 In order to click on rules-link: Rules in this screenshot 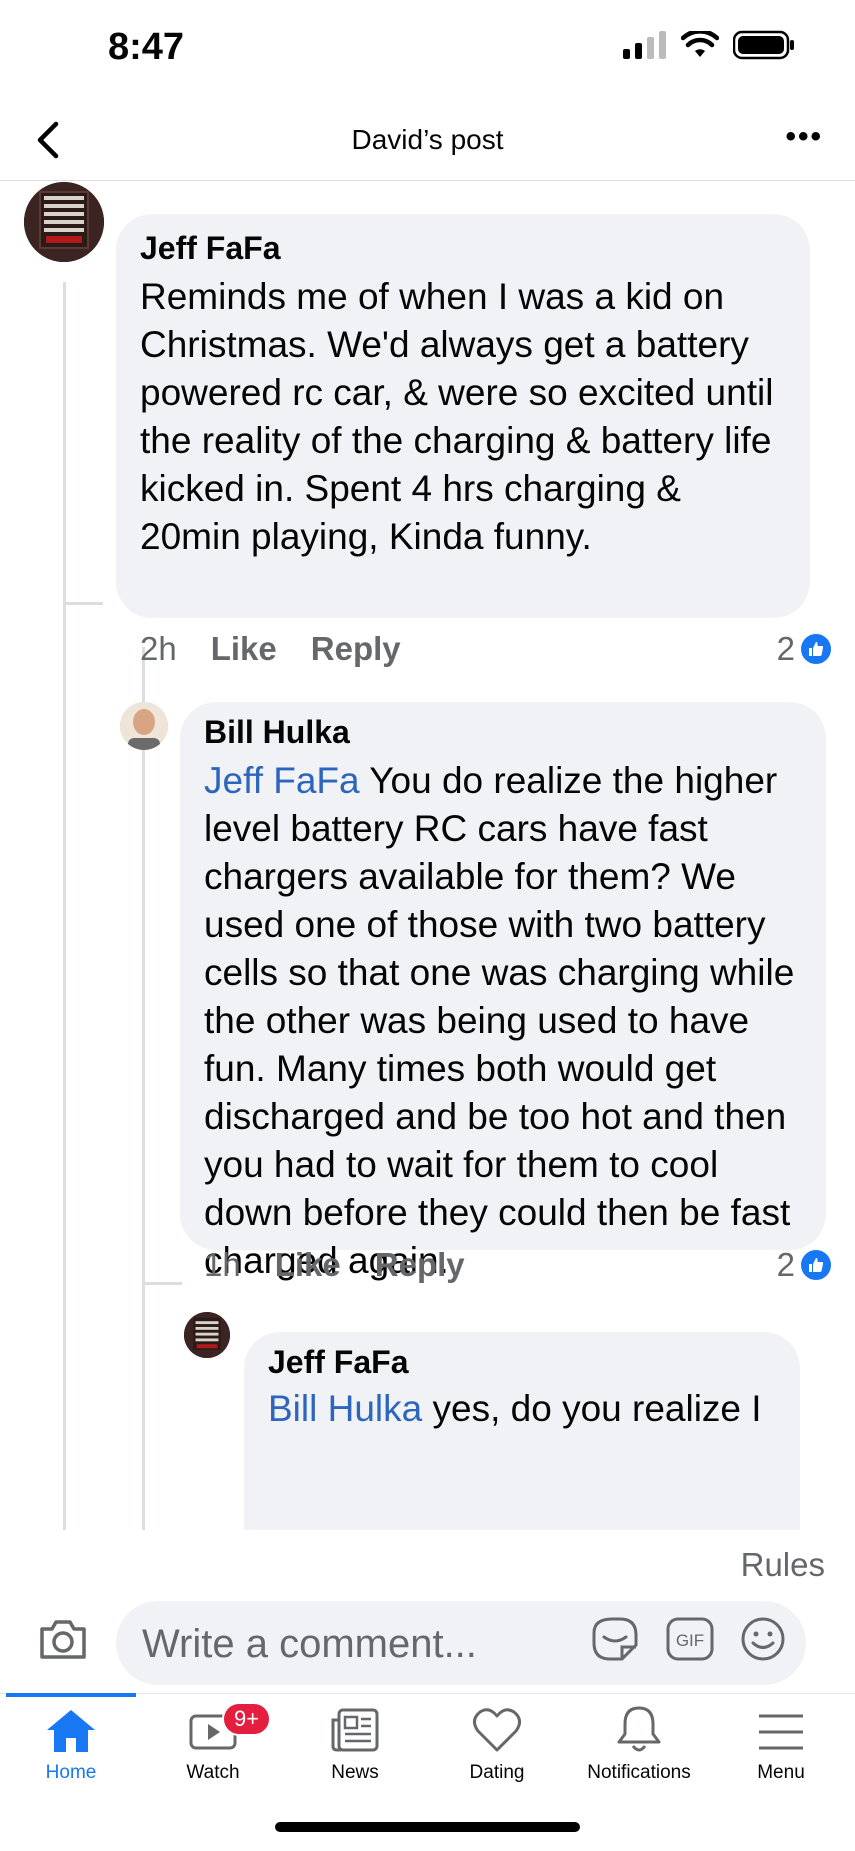, I will do `click(783, 1565)`.